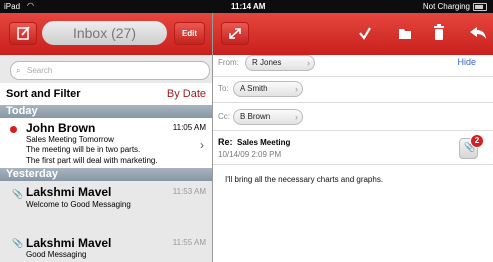 This screenshot has width=493, height=262. I want to click on cc-field: Cc: B Brown ›, so click(353, 117).